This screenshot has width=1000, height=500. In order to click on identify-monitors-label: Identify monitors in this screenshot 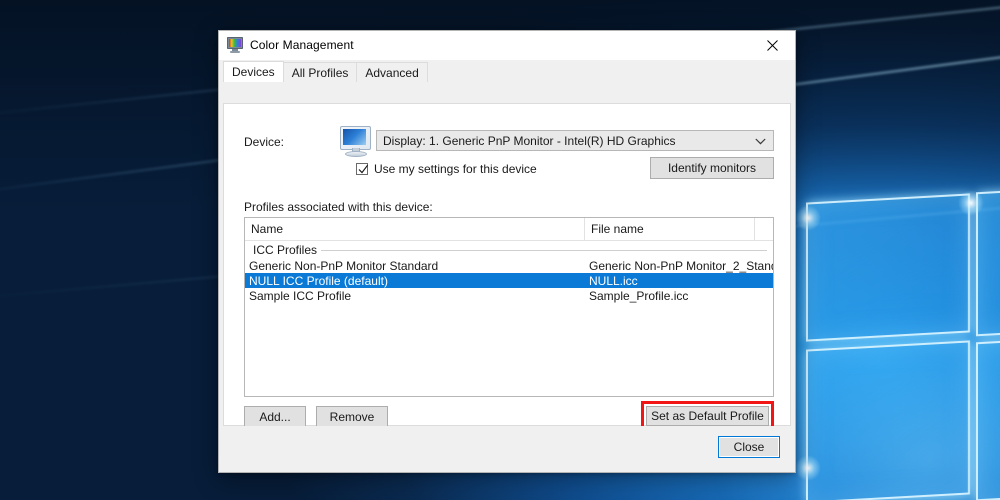, I will do `click(712, 168)`.